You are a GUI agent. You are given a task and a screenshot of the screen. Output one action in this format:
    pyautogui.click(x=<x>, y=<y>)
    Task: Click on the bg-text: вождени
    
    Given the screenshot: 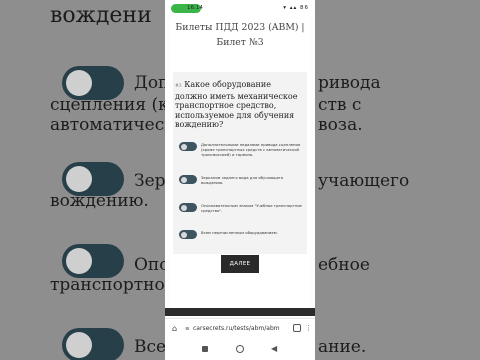 What is the action you would take?
    pyautogui.click(x=101, y=15)
    